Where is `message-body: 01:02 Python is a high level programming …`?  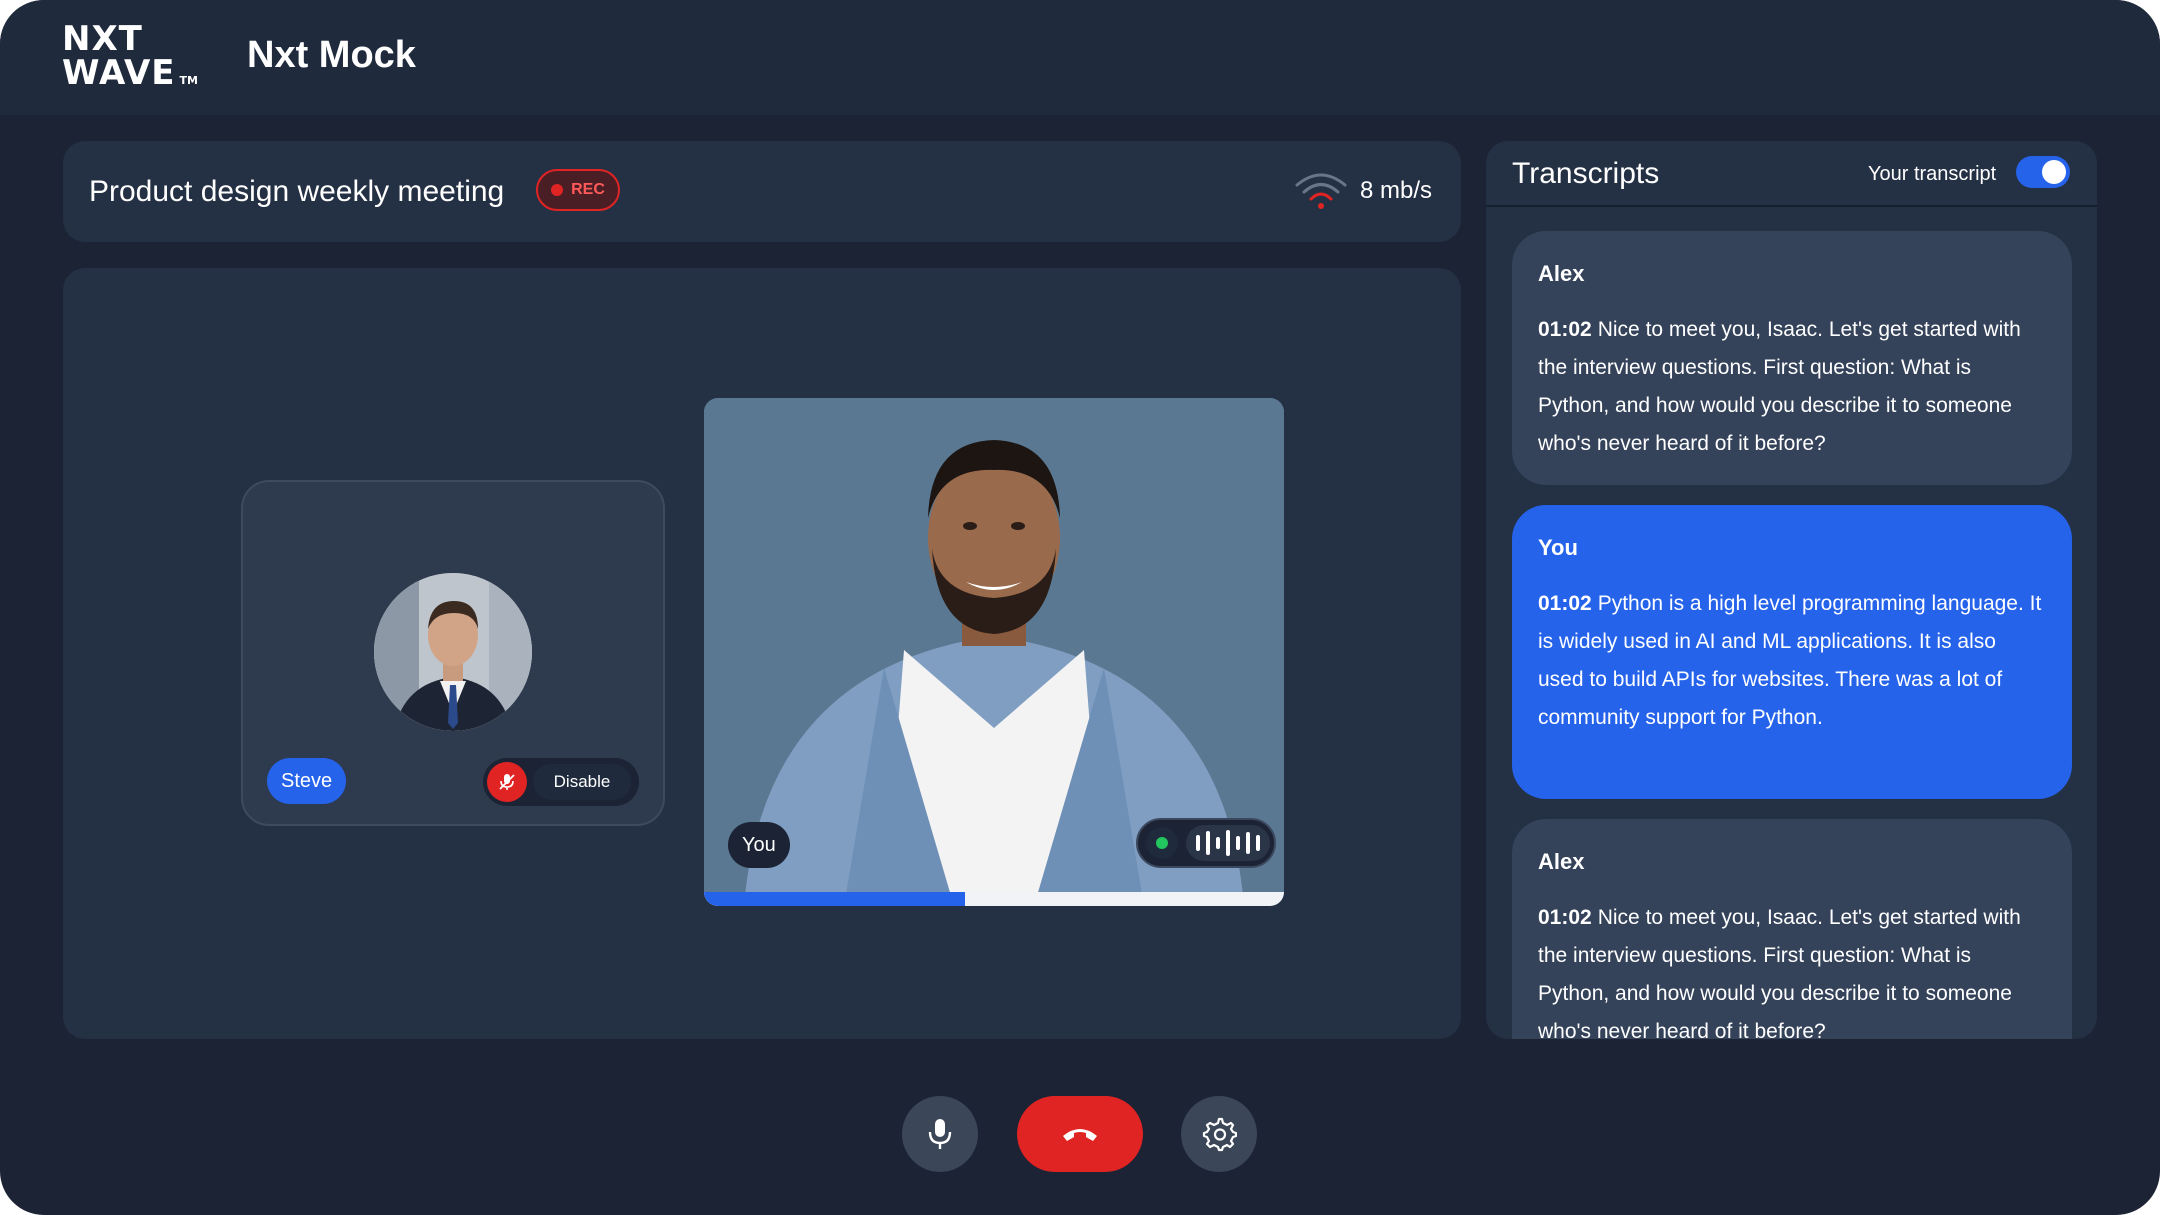 message-body: 01:02 Python is a high level programming … is located at coordinates (1792, 661).